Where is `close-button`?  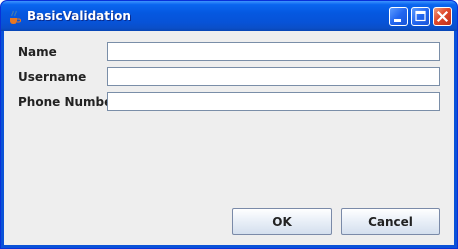 close-button is located at coordinates (442, 16).